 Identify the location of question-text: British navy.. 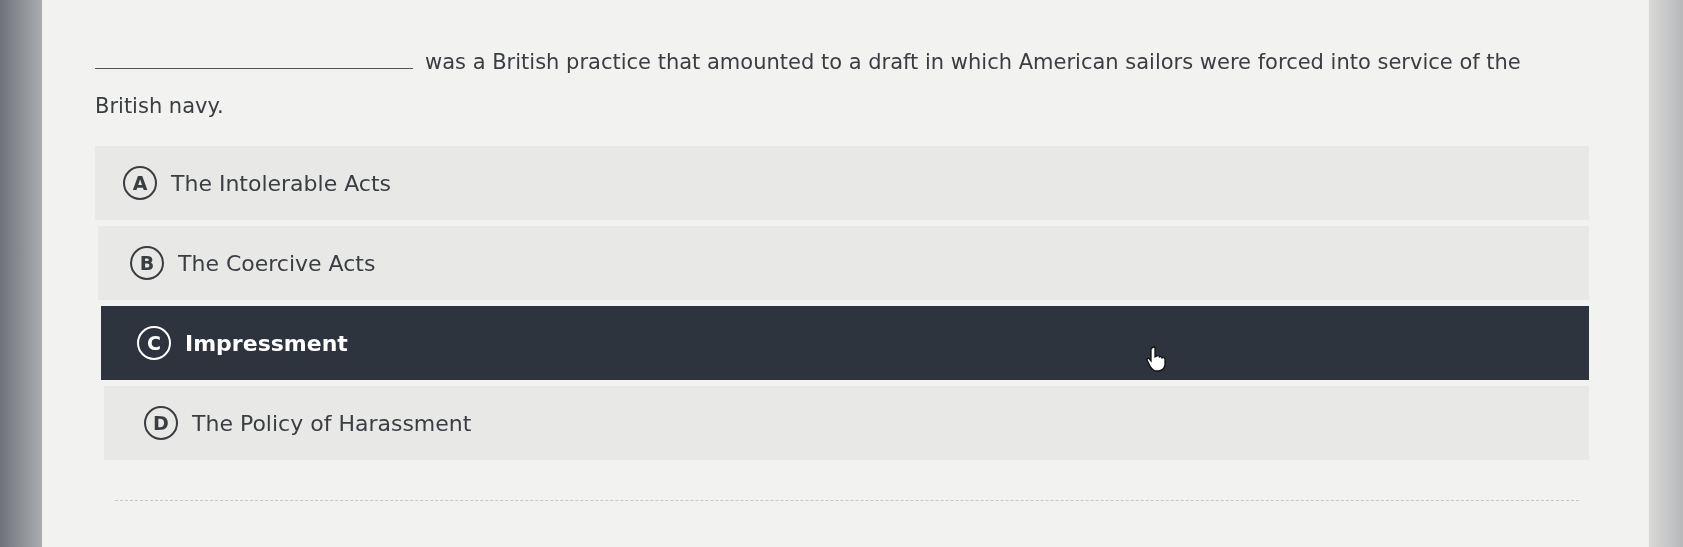
(159, 106).